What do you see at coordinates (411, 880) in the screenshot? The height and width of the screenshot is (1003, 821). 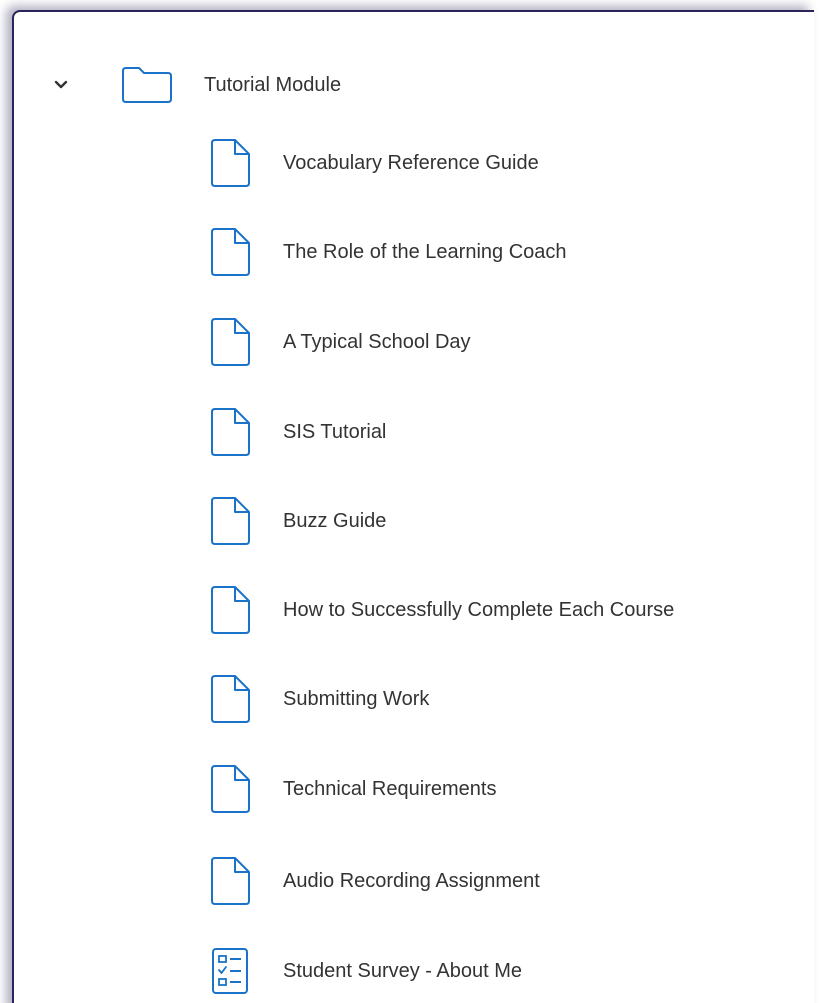 I see `content-item-label: Audio Recording Assignment` at bounding box center [411, 880].